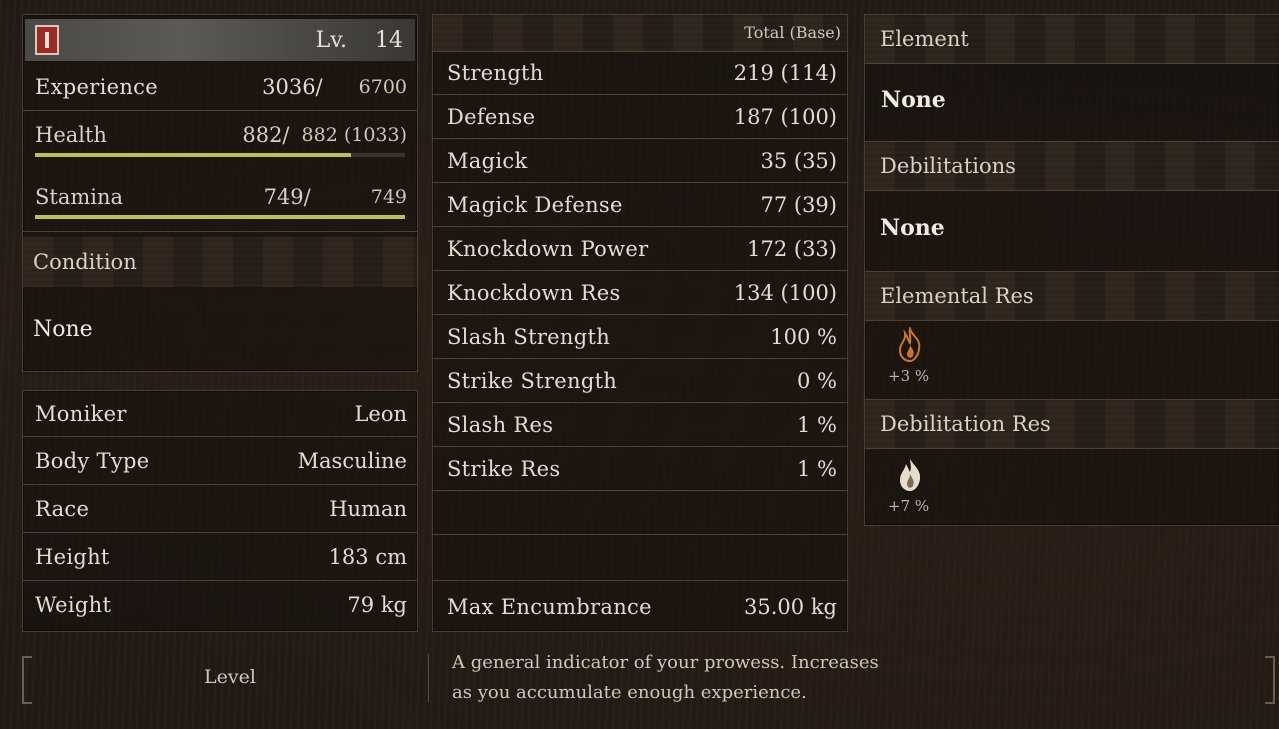 This screenshot has width=1279, height=729. I want to click on element-label: Element, so click(924, 39).